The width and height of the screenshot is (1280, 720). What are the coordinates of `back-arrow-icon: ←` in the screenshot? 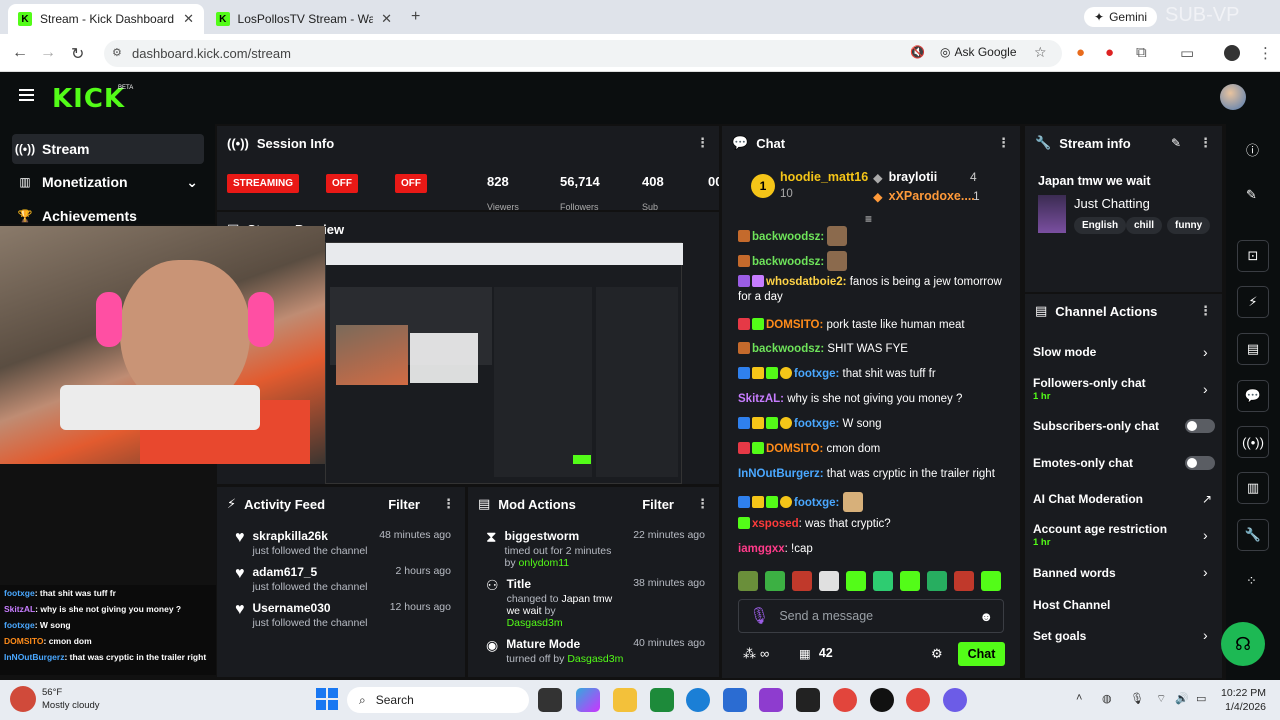 It's located at (20, 53).